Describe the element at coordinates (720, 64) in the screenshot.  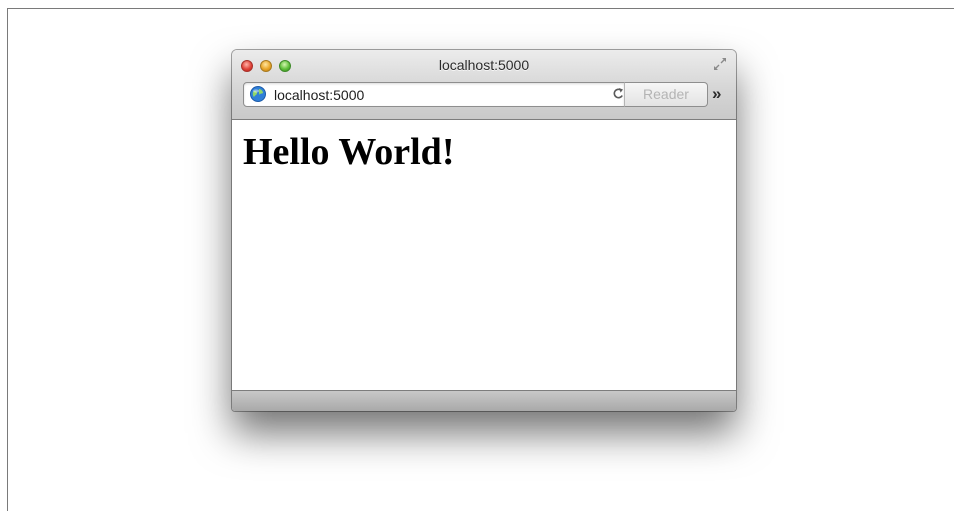
I see `fullscreen-icon` at that location.